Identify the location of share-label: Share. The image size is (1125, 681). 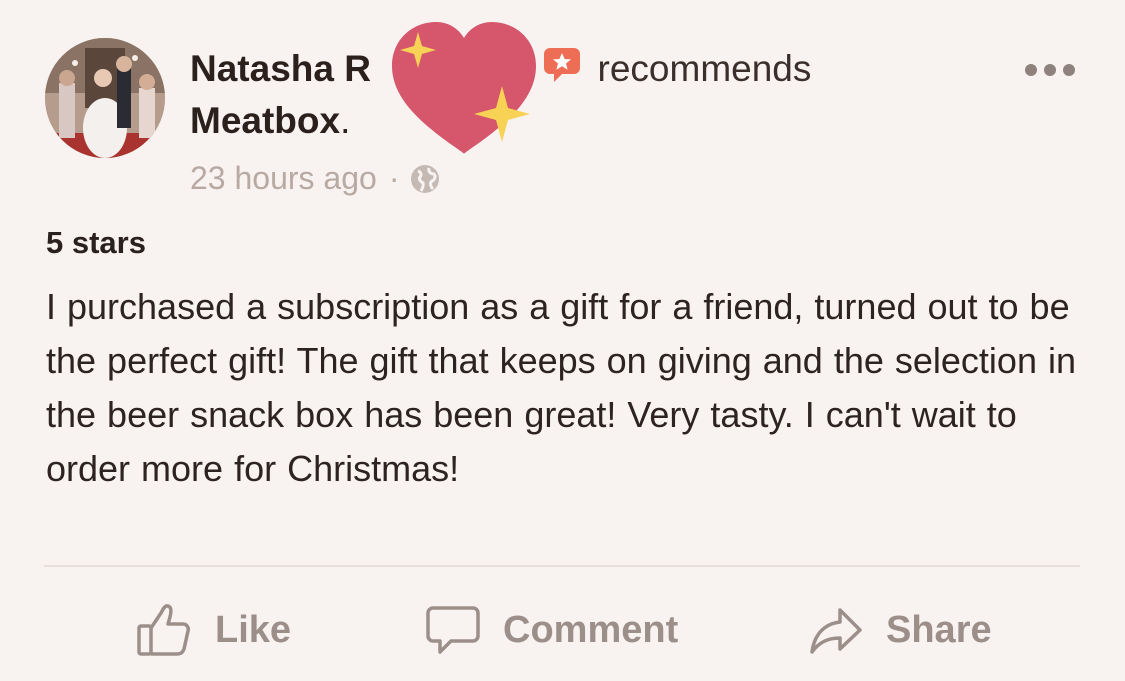
(939, 629).